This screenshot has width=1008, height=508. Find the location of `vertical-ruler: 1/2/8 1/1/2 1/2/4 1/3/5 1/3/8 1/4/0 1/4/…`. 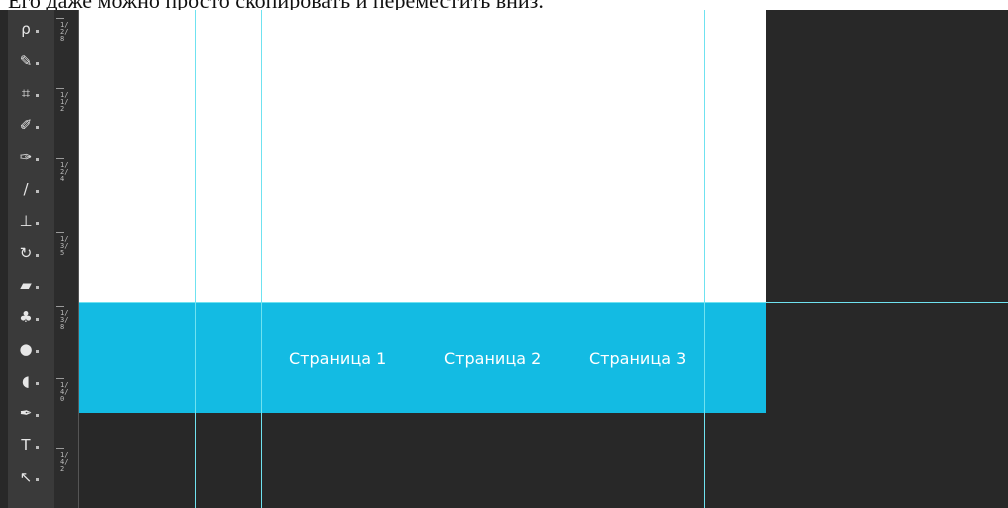

vertical-ruler: 1/2/8 1/1/2 1/2/4 1/3/5 1/3/8 1/4/0 1/4/… is located at coordinates (66, 259).